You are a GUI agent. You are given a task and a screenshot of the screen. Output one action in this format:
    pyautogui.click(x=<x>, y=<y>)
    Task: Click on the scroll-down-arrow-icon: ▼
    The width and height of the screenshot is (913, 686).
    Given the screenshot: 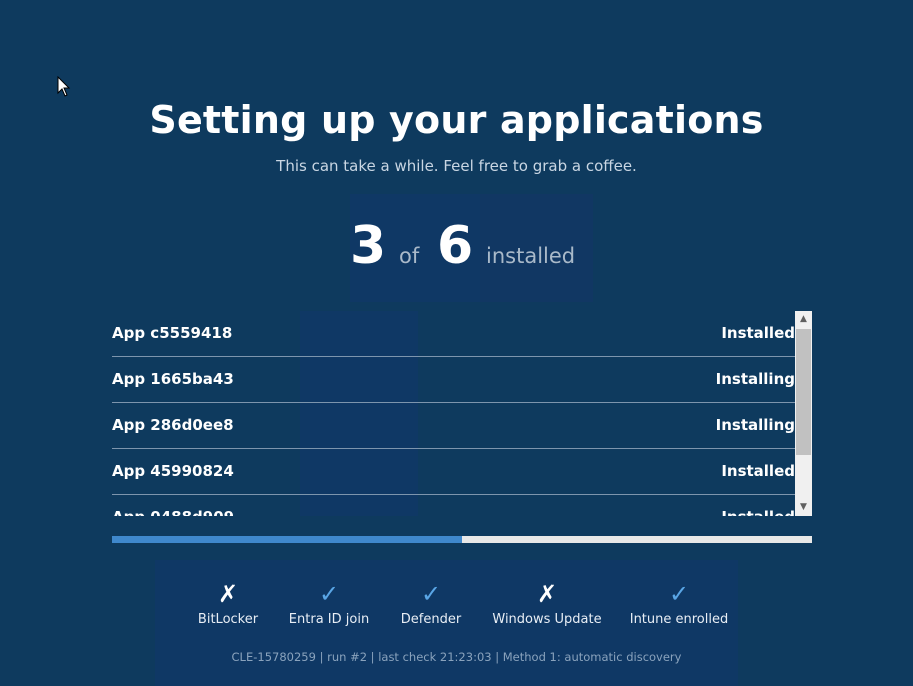 What is the action you would take?
    pyautogui.click(x=803, y=507)
    